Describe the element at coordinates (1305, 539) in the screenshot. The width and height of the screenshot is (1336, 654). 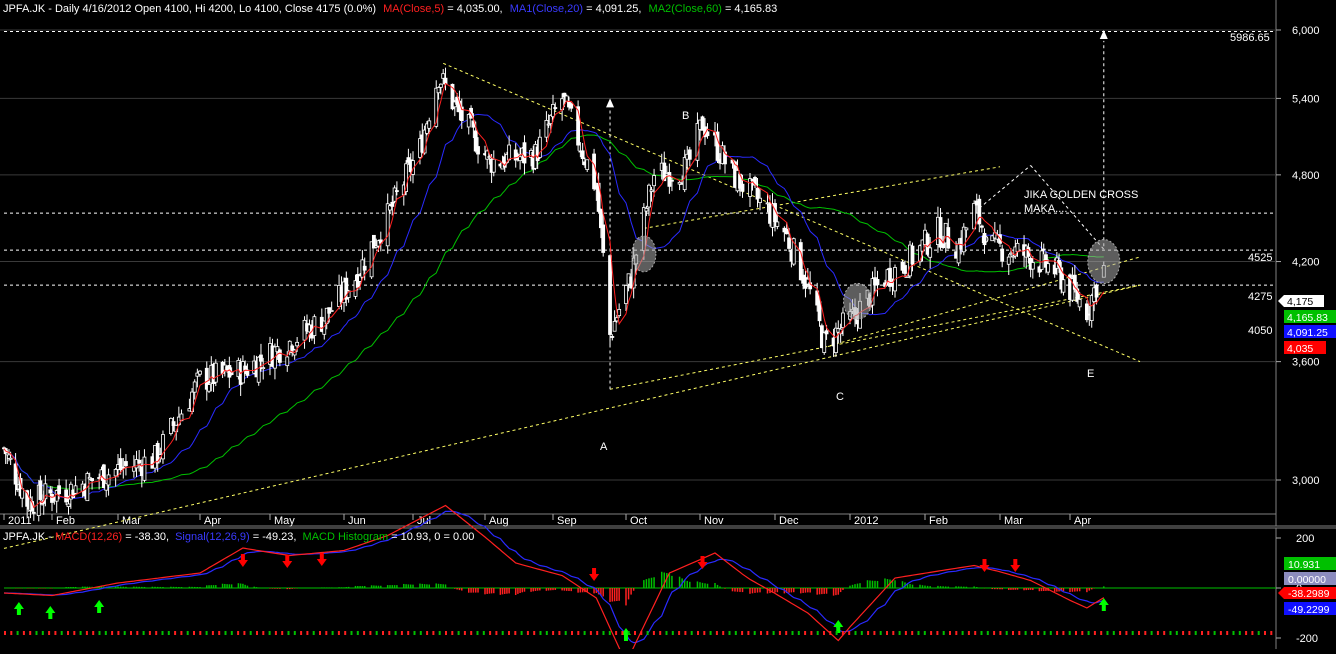
I see `macd-tick-label: 200` at that location.